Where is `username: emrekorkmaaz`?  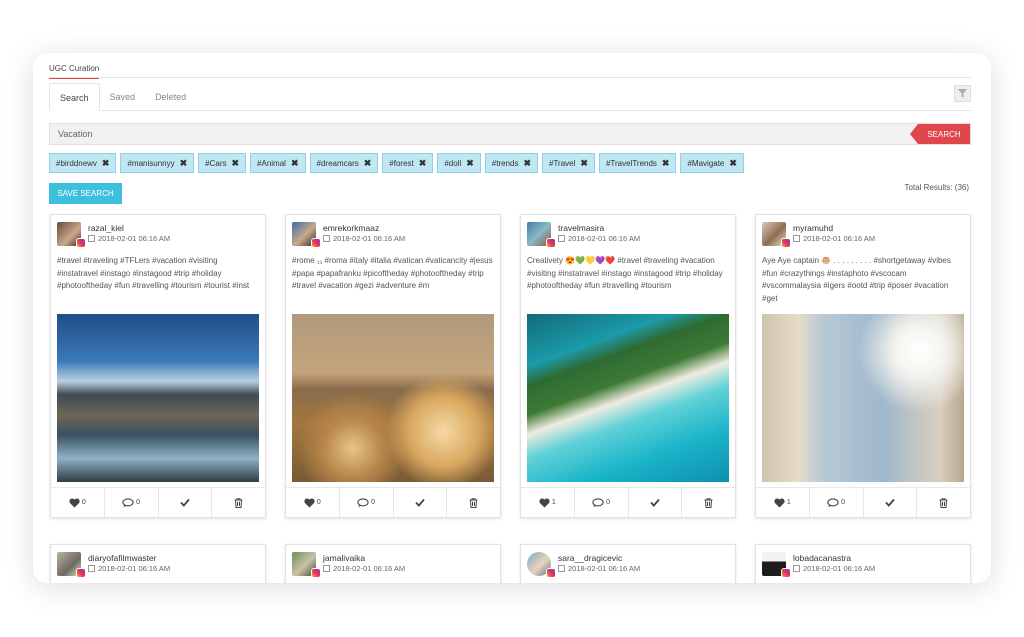
username: emrekorkmaaz is located at coordinates (351, 228).